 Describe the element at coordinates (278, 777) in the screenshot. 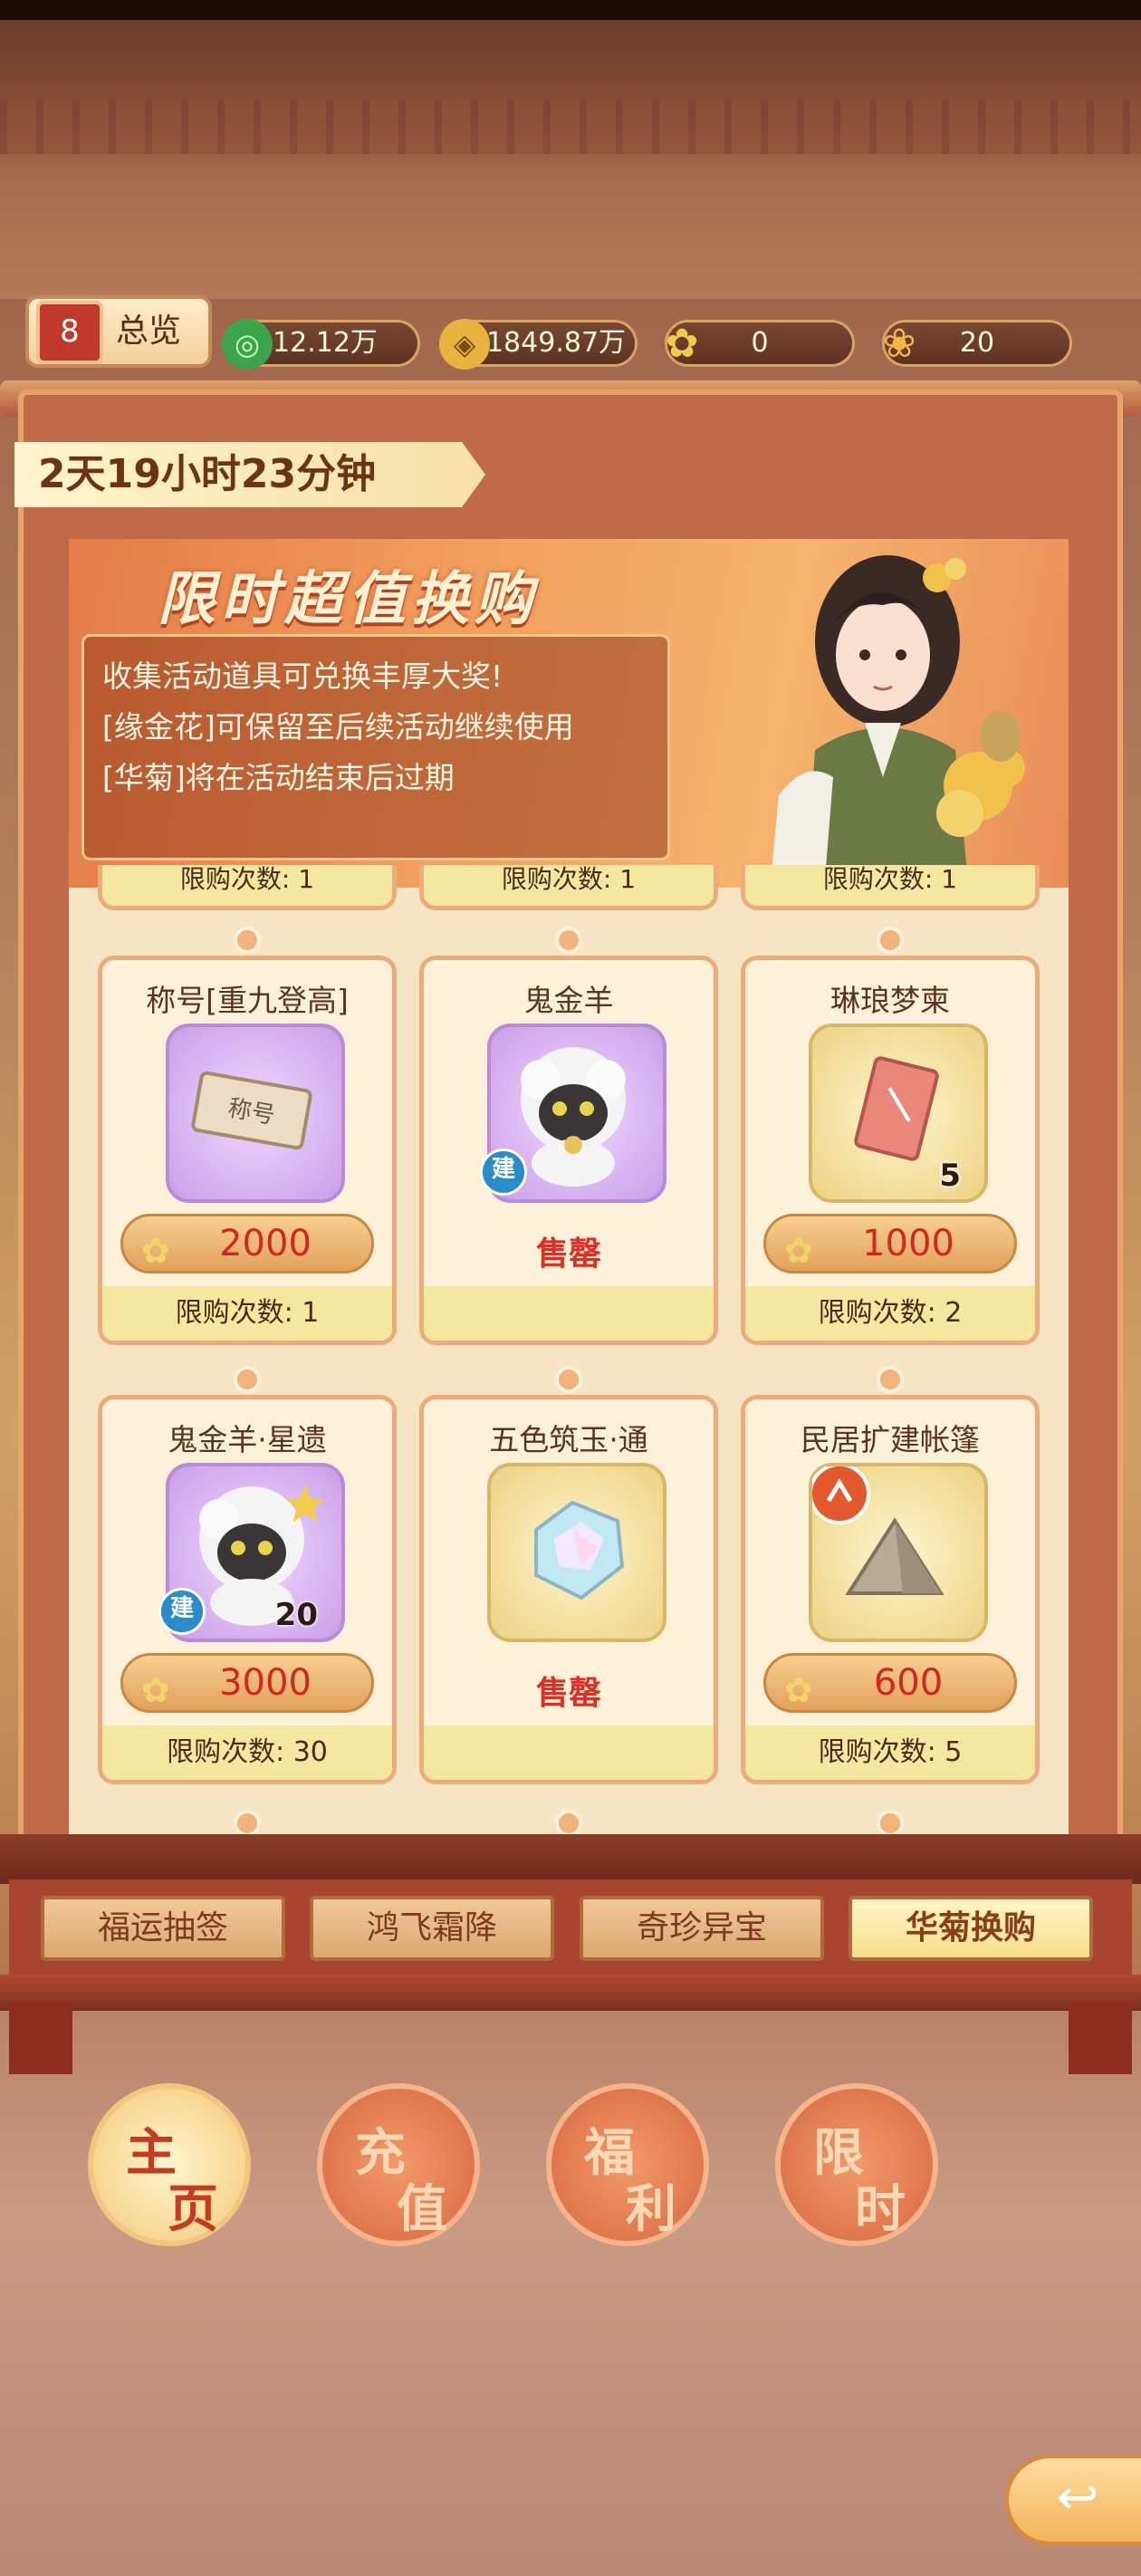

I see `banner-line: [华菊]将在活动结束后过期` at that location.